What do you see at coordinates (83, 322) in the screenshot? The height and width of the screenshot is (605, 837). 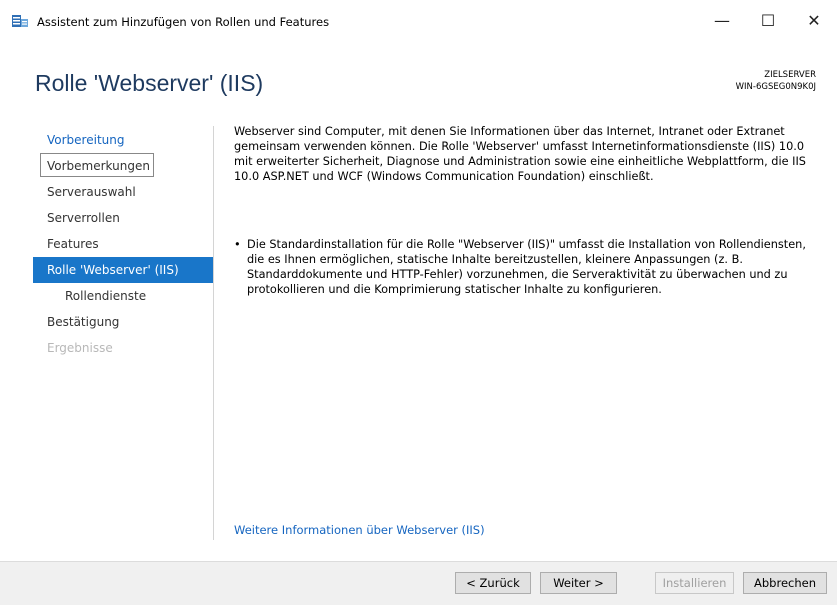 I see `nav-item-label: Bestätigung` at bounding box center [83, 322].